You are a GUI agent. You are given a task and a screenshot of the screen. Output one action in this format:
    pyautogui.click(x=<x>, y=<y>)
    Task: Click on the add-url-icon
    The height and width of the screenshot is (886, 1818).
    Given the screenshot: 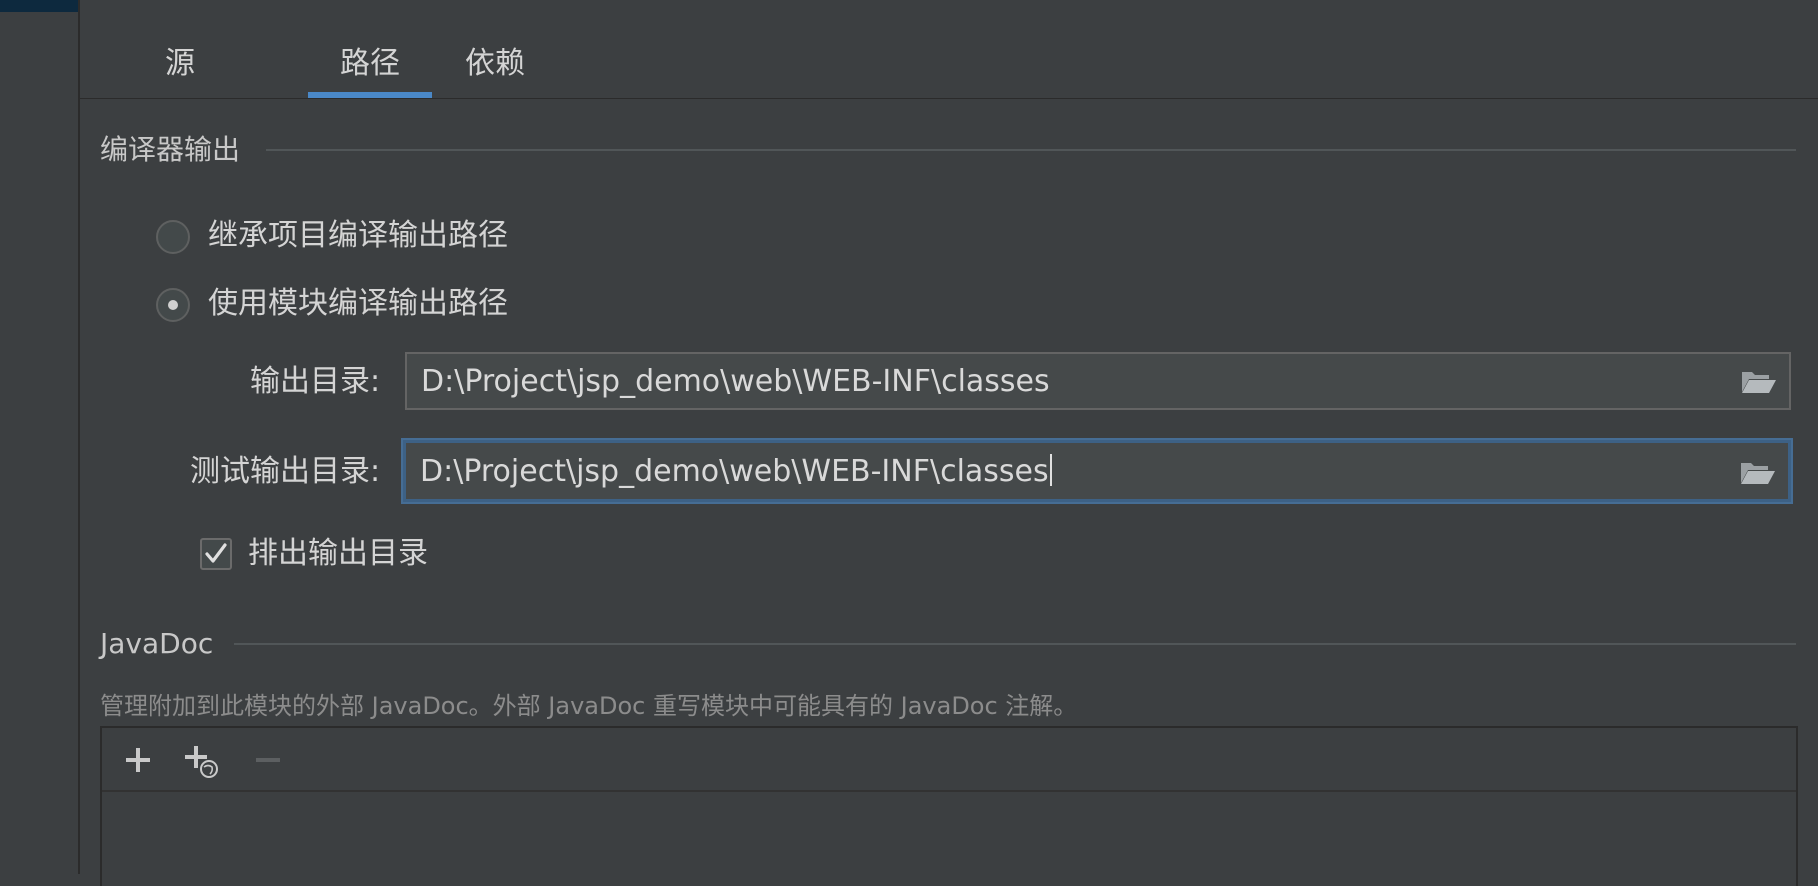 What is the action you would take?
    pyautogui.click(x=200, y=760)
    